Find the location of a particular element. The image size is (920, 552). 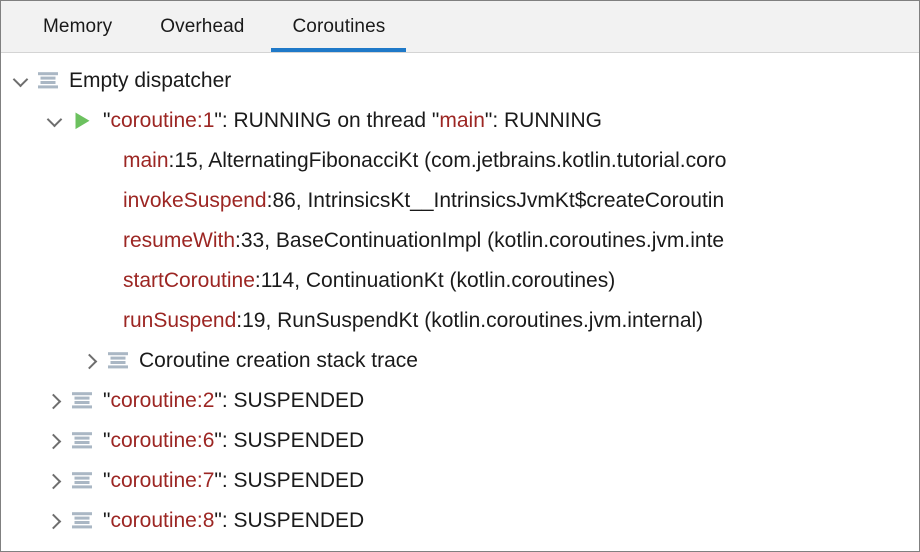

tree-row-coroutine-7: "coroutine:7": SUSPENDED is located at coordinates (460, 481).